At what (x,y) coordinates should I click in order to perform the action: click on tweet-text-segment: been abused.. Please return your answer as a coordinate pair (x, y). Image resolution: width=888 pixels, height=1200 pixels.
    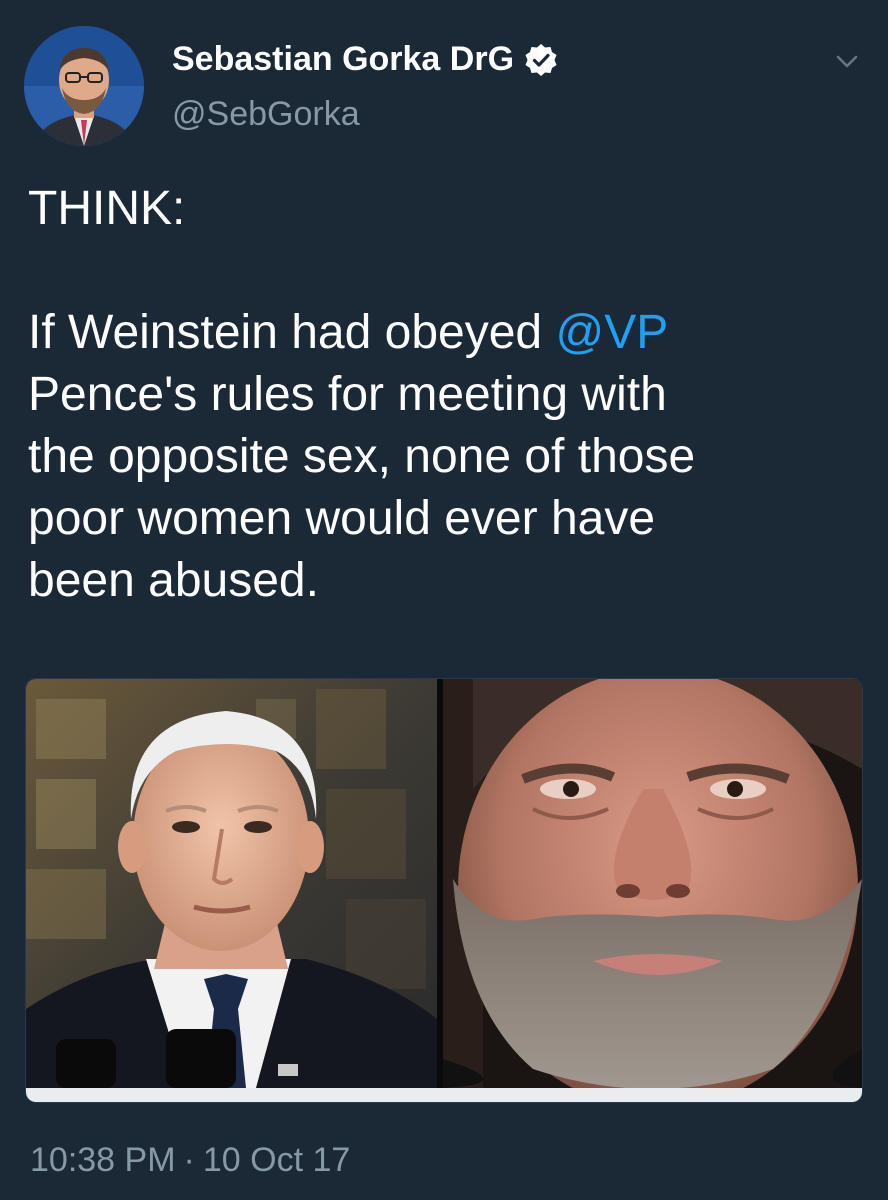
    Looking at the image, I should click on (173, 580).